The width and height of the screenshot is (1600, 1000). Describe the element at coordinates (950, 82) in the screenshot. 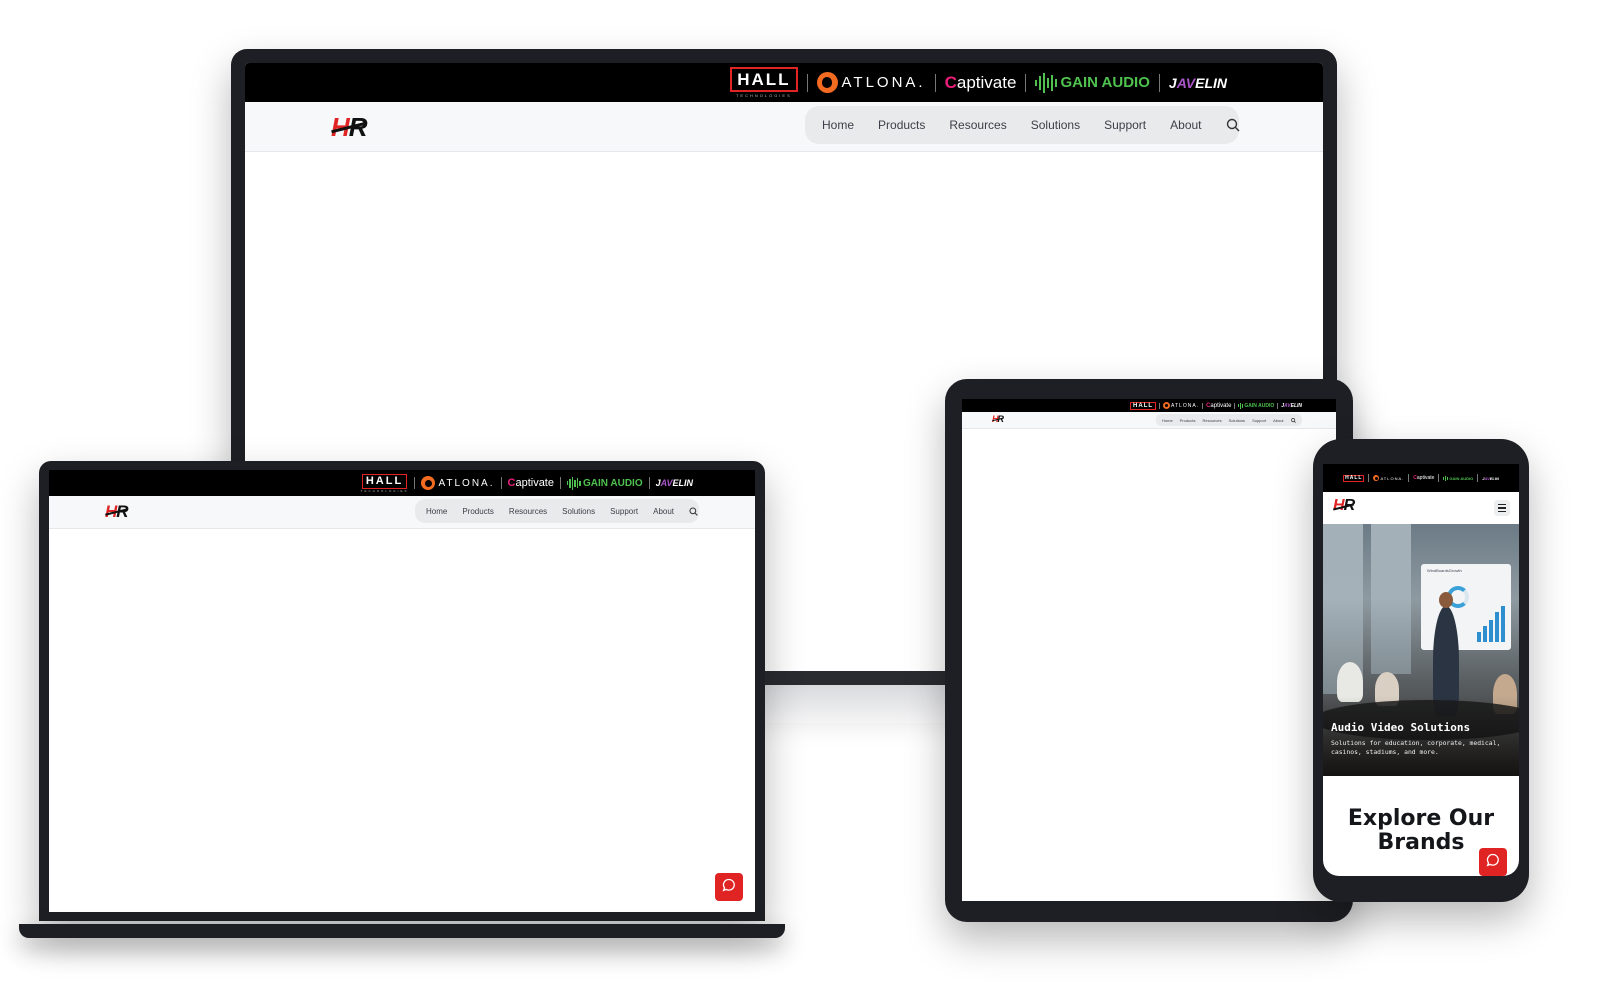

I see `captivate-c: C` at that location.